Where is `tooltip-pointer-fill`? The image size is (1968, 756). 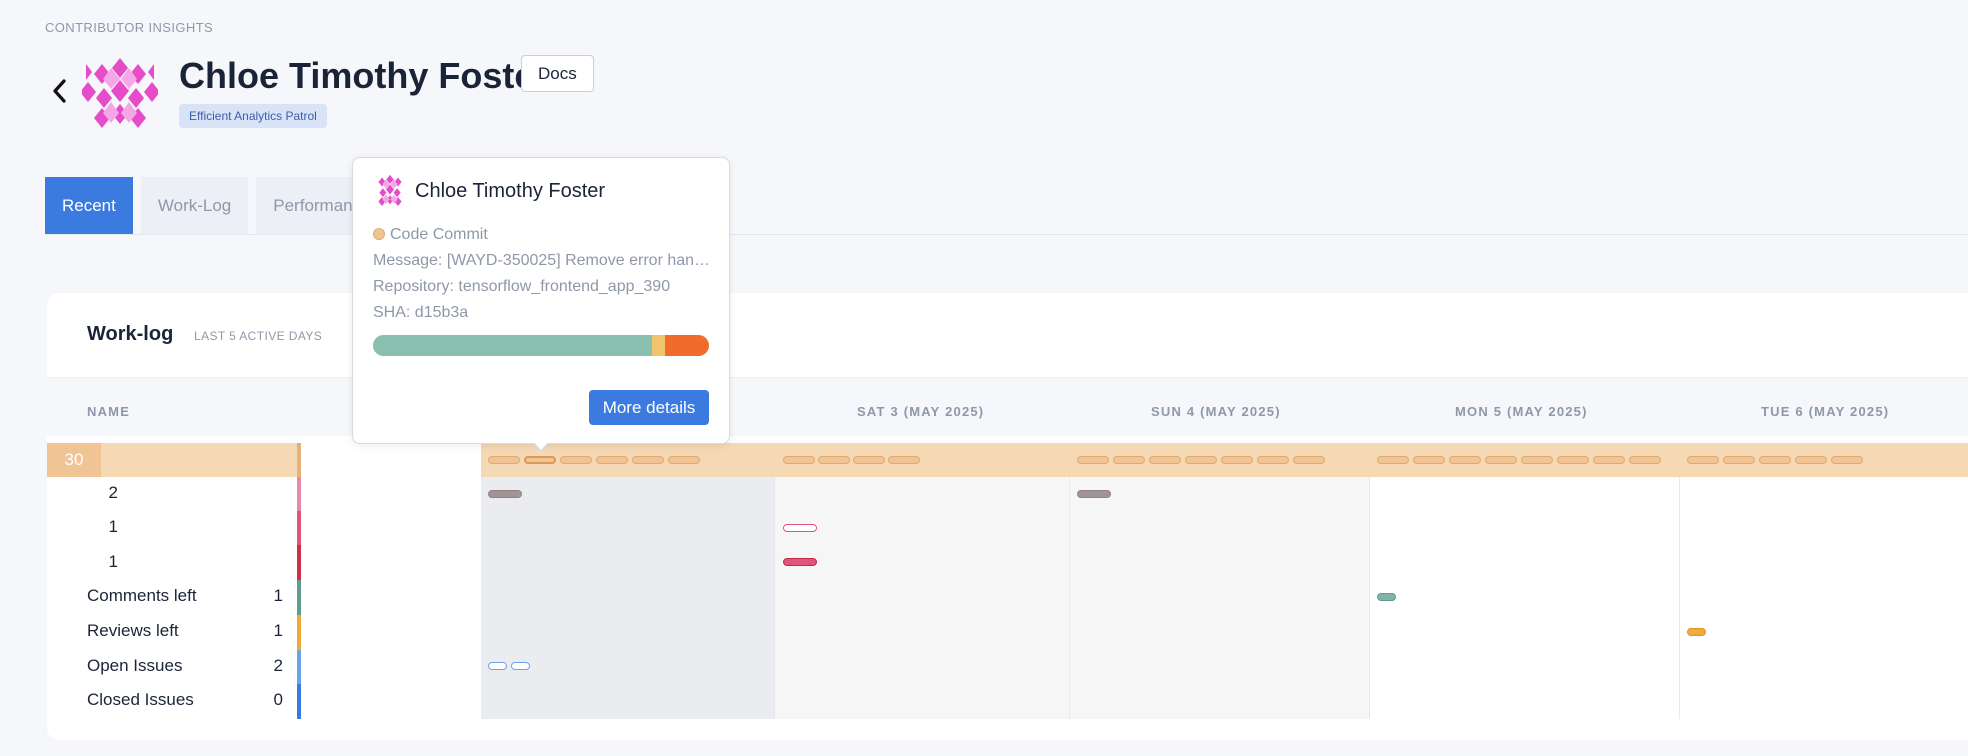 tooltip-pointer-fill is located at coordinates (541, 446).